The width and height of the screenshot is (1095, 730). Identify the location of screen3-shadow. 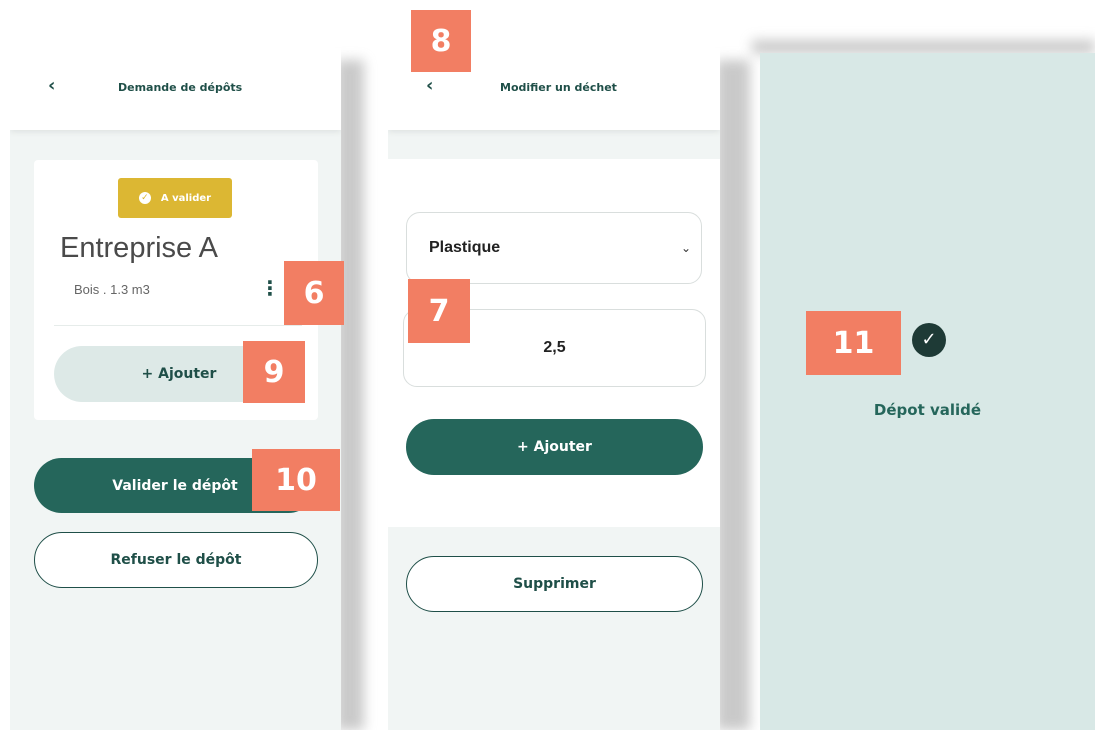
(923, 47).